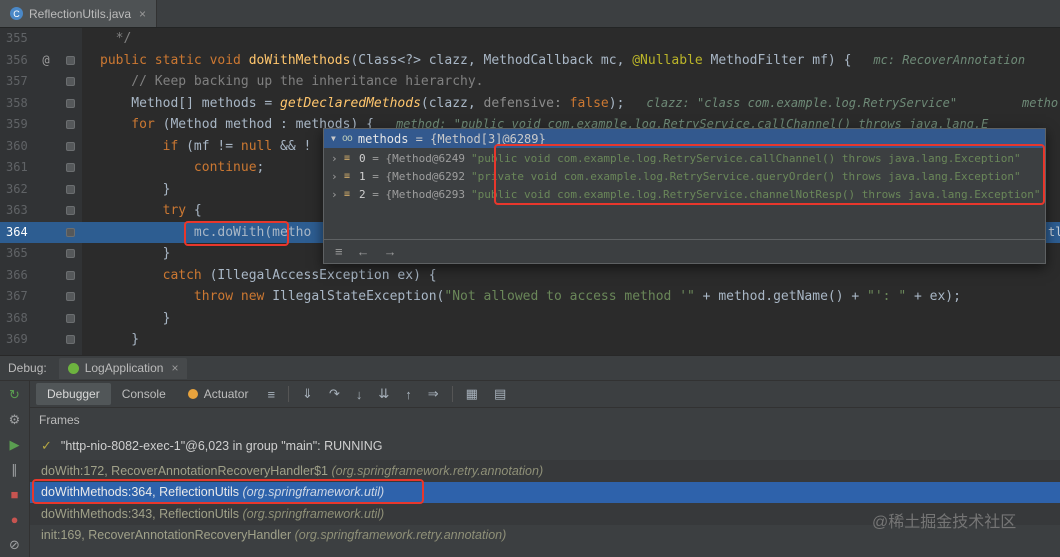 The image size is (1060, 557). Describe the element at coordinates (944, 522) in the screenshot. I see `watermark: @稀土掘金技术社区` at that location.